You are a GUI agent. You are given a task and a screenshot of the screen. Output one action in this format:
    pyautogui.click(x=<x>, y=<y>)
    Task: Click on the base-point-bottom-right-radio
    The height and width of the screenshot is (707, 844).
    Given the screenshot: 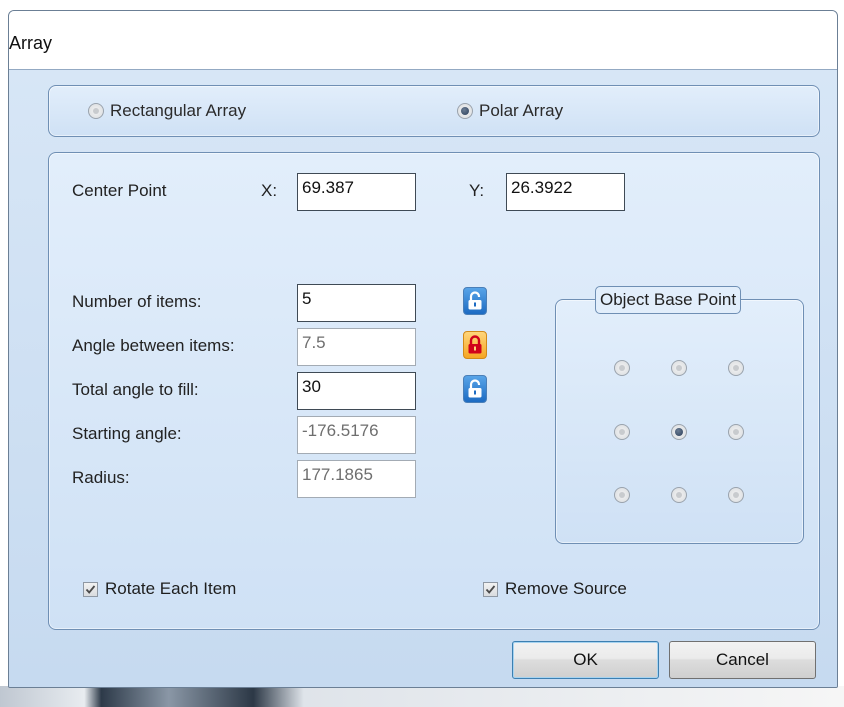 What is the action you would take?
    pyautogui.click(x=736, y=495)
    